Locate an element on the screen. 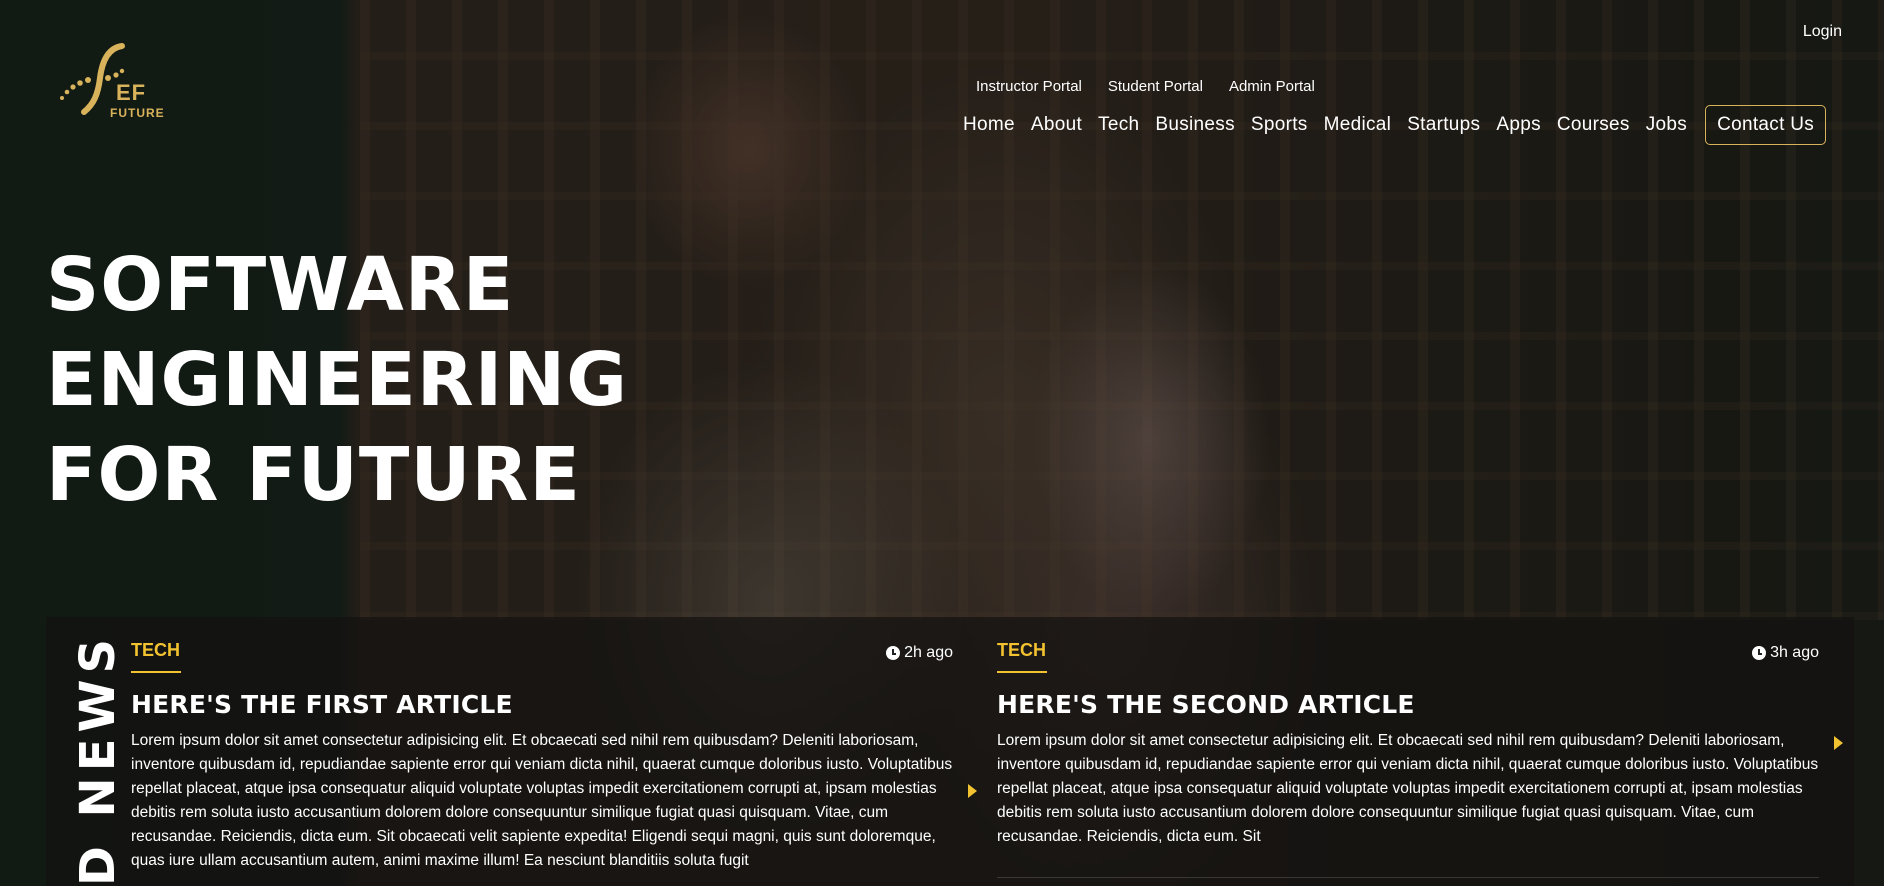  nav-item-medical: Medical is located at coordinates (1358, 125).